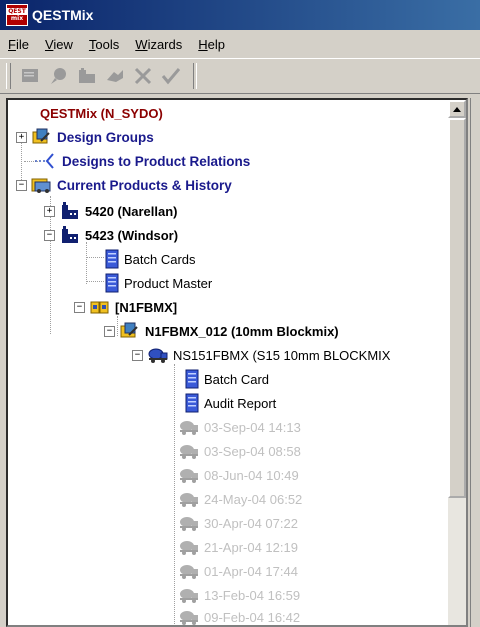 The height and width of the screenshot is (627, 480). Describe the element at coordinates (239, 427) in the screenshot. I see `history-entry: 03-Sep-04 14:13` at that location.